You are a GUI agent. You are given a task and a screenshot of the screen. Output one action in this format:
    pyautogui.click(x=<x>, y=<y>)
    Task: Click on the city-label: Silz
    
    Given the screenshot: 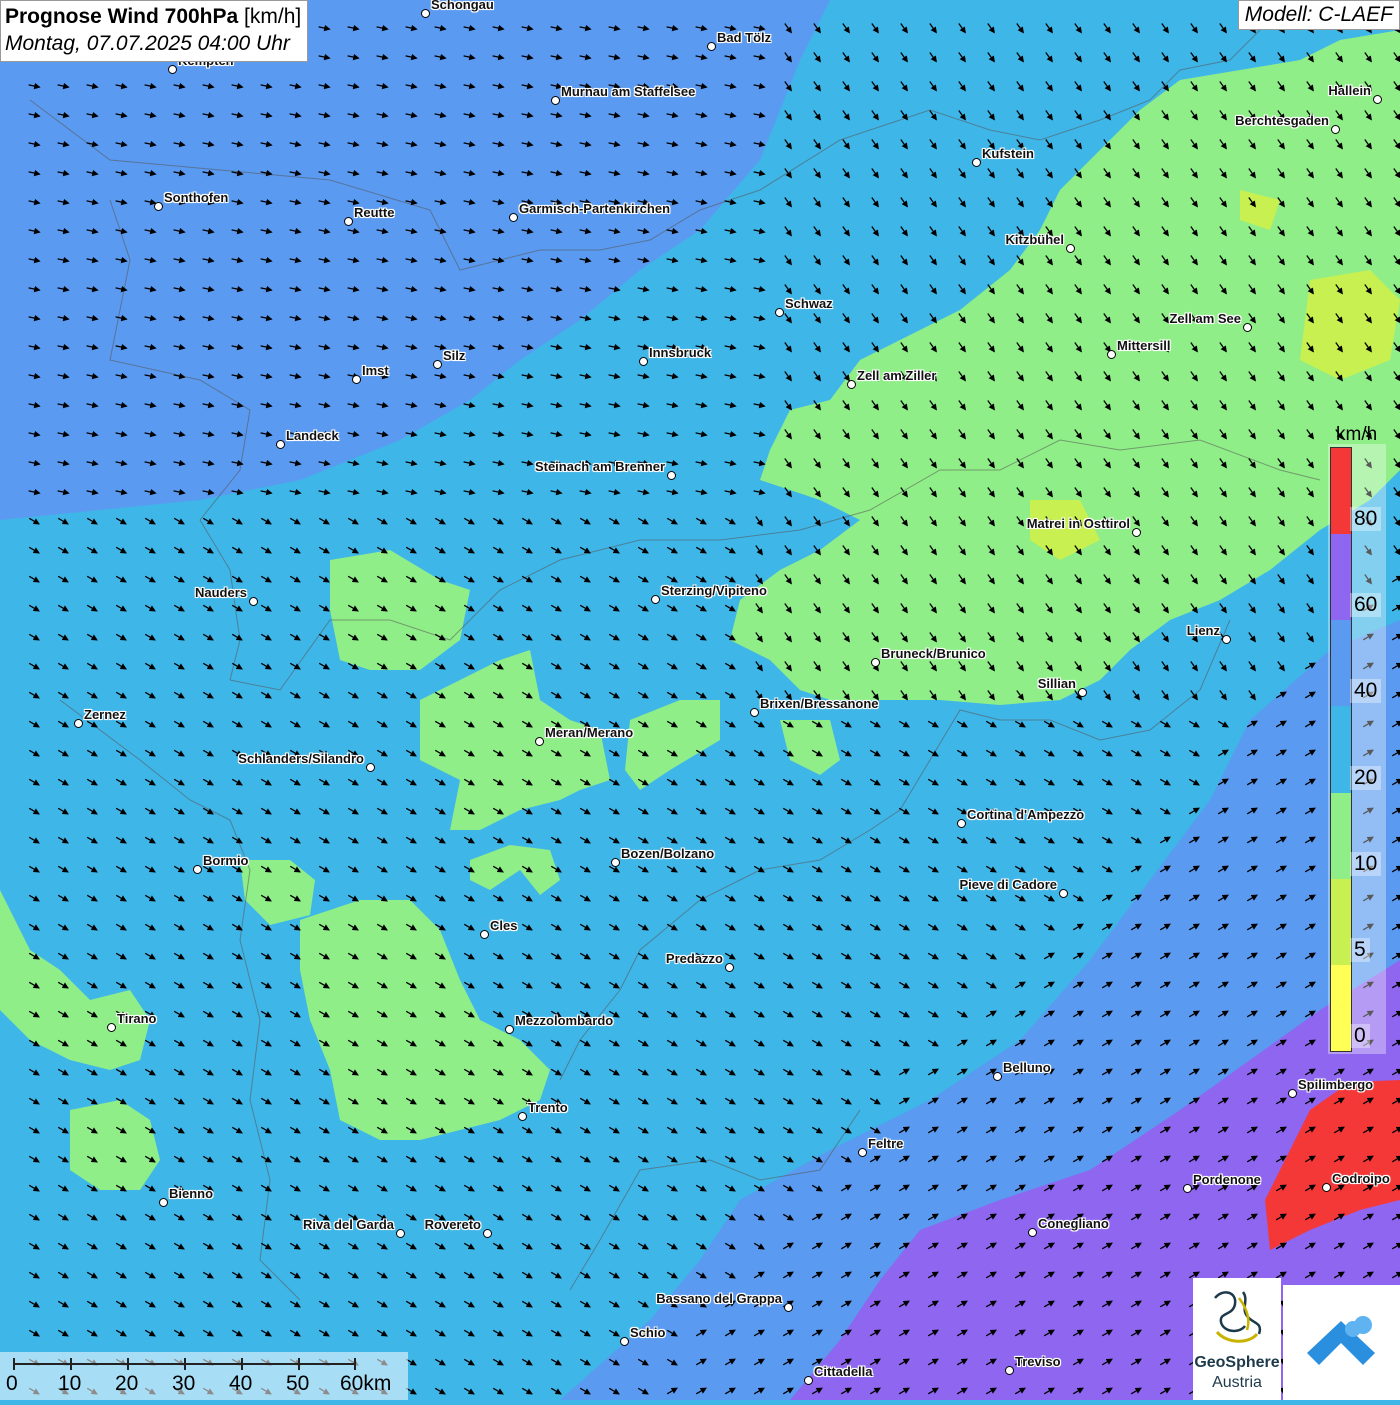 What is the action you would take?
    pyautogui.click(x=454, y=355)
    